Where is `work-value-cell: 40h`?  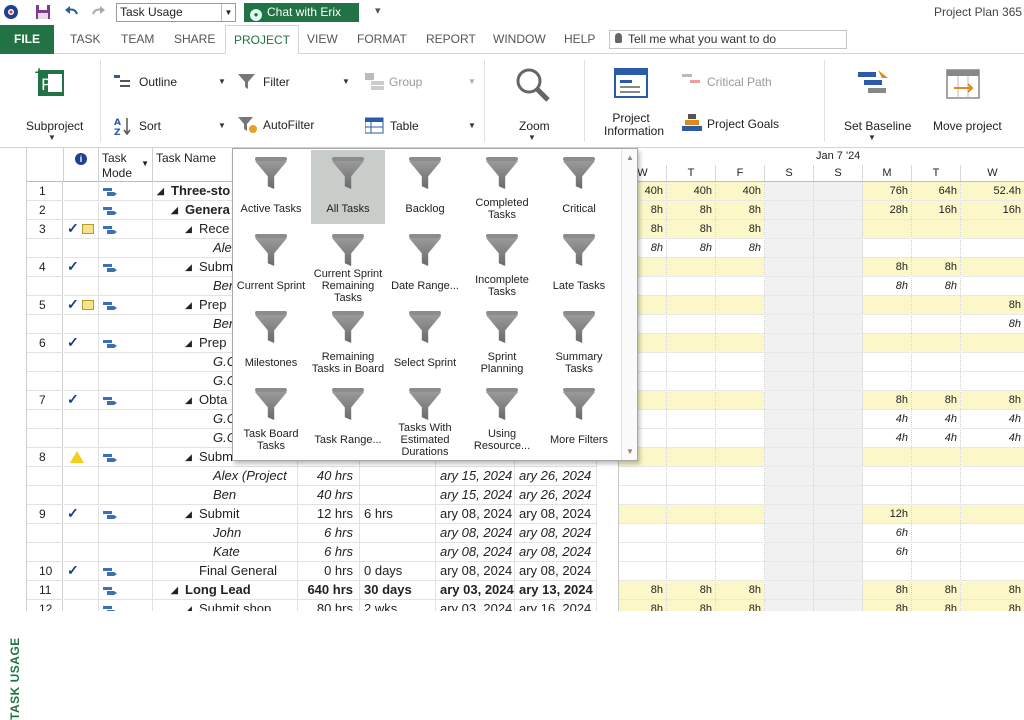
work-value-cell: 40h is located at coordinates (740, 191).